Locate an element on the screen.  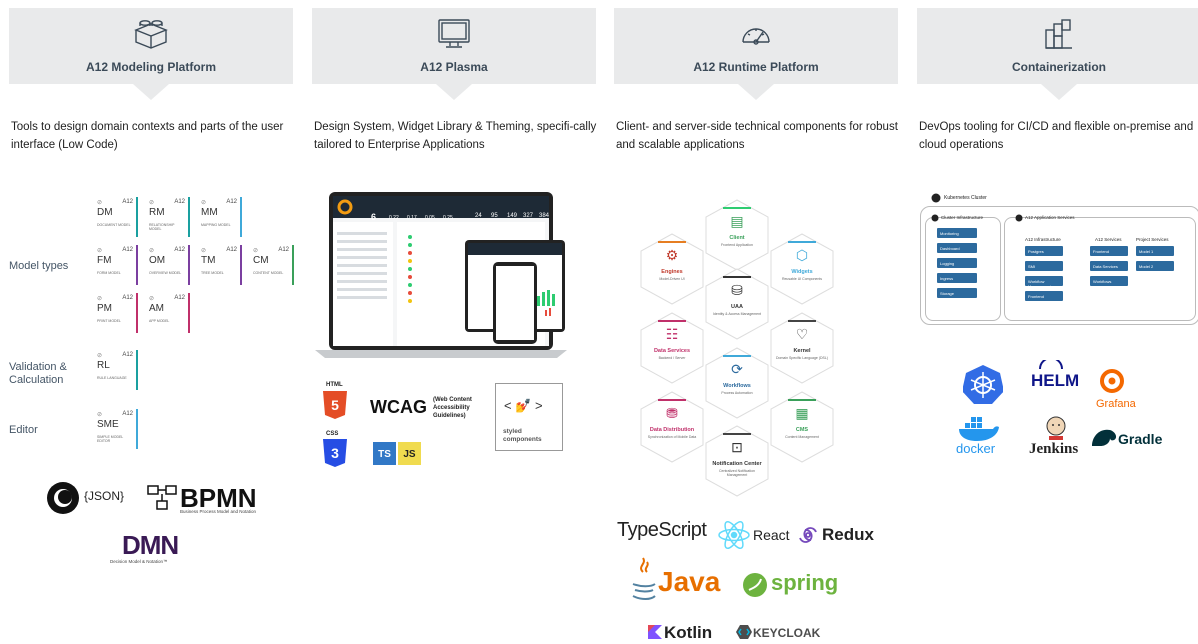
model-tile-sub: MAPPING MODEL is located at coordinates (216, 225).